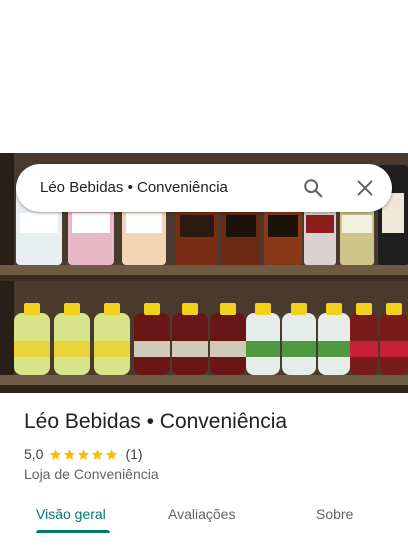  Describe the element at coordinates (365, 188) in the screenshot. I see `close-icon` at that location.